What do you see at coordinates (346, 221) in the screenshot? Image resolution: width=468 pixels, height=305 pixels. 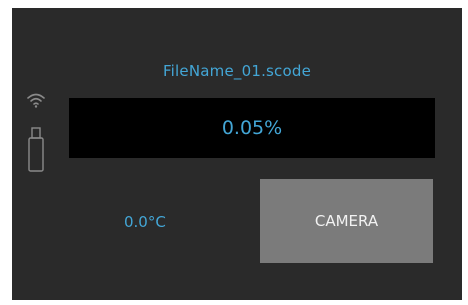 I see `camera-button: CAMERA` at bounding box center [346, 221].